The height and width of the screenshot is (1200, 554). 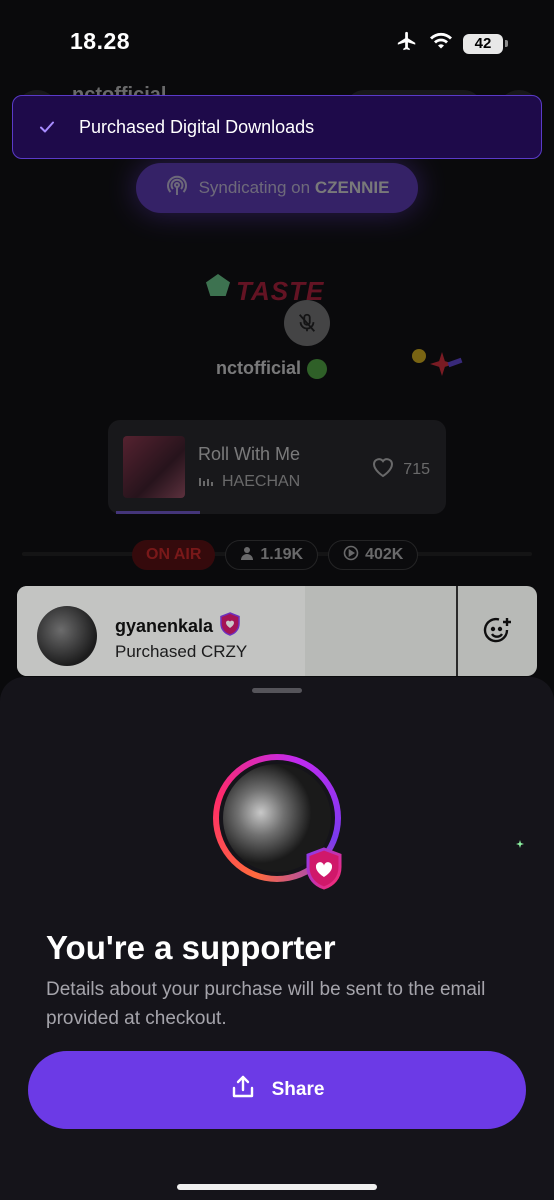 What do you see at coordinates (416, 469) in the screenshot?
I see `like-count: 715` at bounding box center [416, 469].